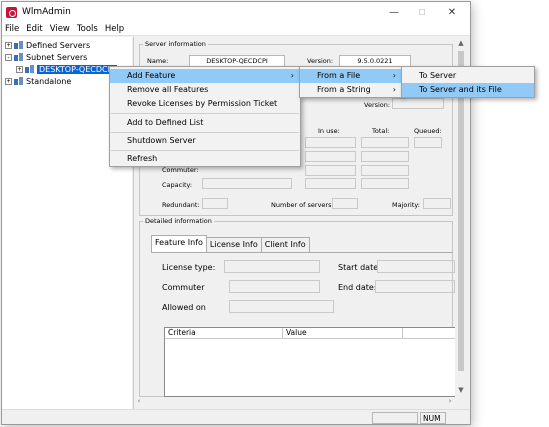 This screenshot has height=427, width=549. I want to click on total-value, so click(385, 142).